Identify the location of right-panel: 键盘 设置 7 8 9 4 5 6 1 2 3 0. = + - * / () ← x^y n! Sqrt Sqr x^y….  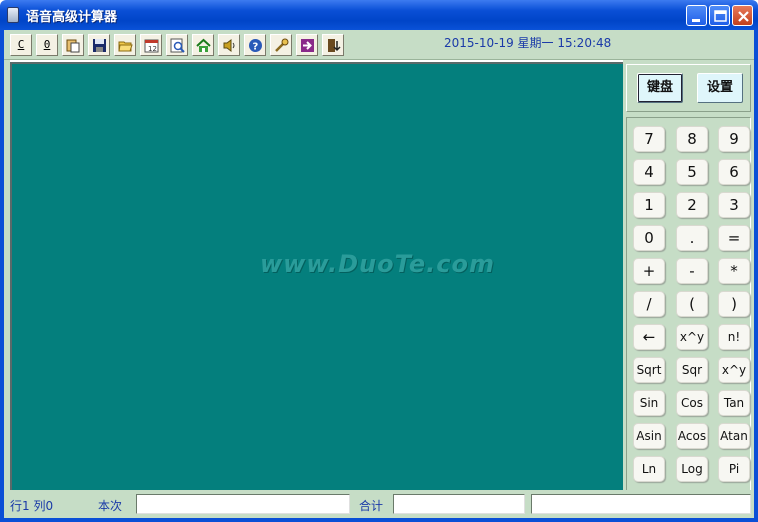
(688, 275).